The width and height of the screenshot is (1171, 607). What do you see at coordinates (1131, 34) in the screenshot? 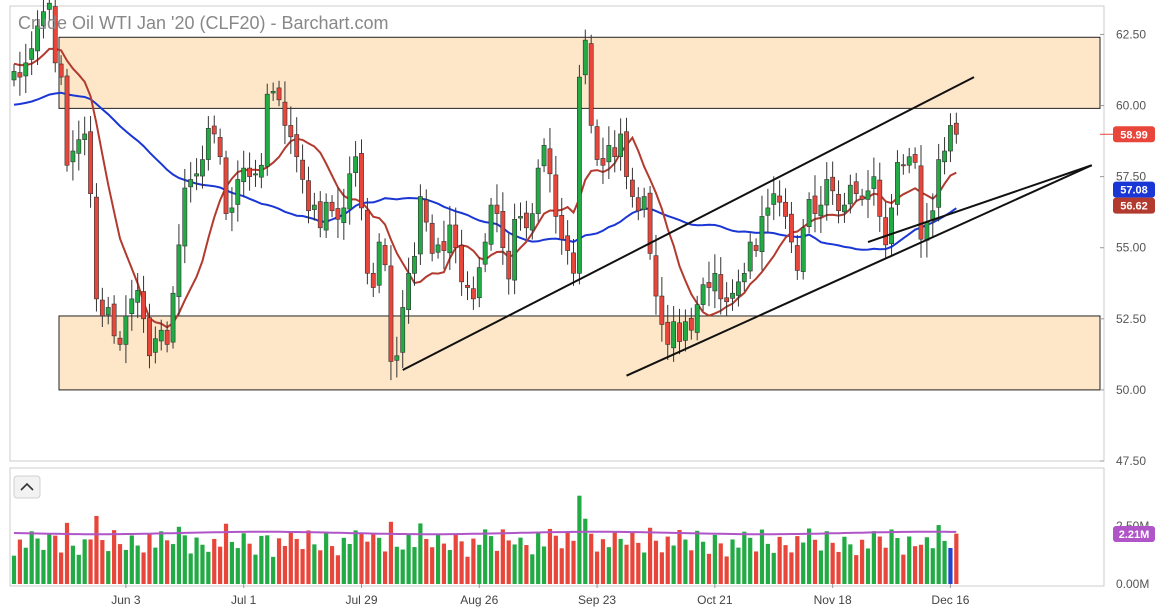
I see `price-tick-label: 62.50` at bounding box center [1131, 34].